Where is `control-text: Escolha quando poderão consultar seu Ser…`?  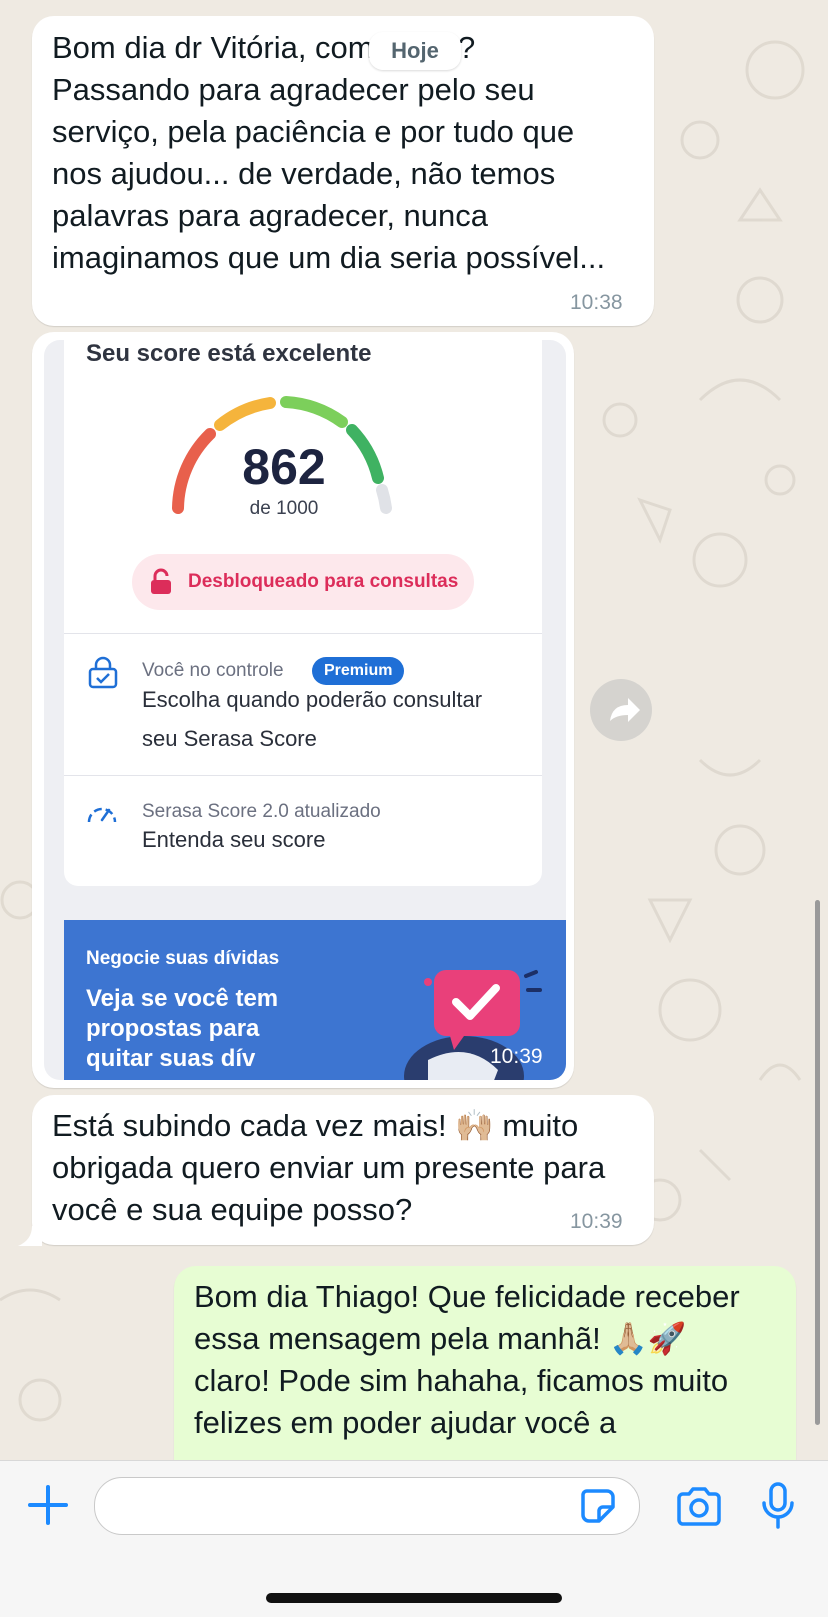 control-text: Escolha quando poderão consultar seu Ser… is located at coordinates (312, 719).